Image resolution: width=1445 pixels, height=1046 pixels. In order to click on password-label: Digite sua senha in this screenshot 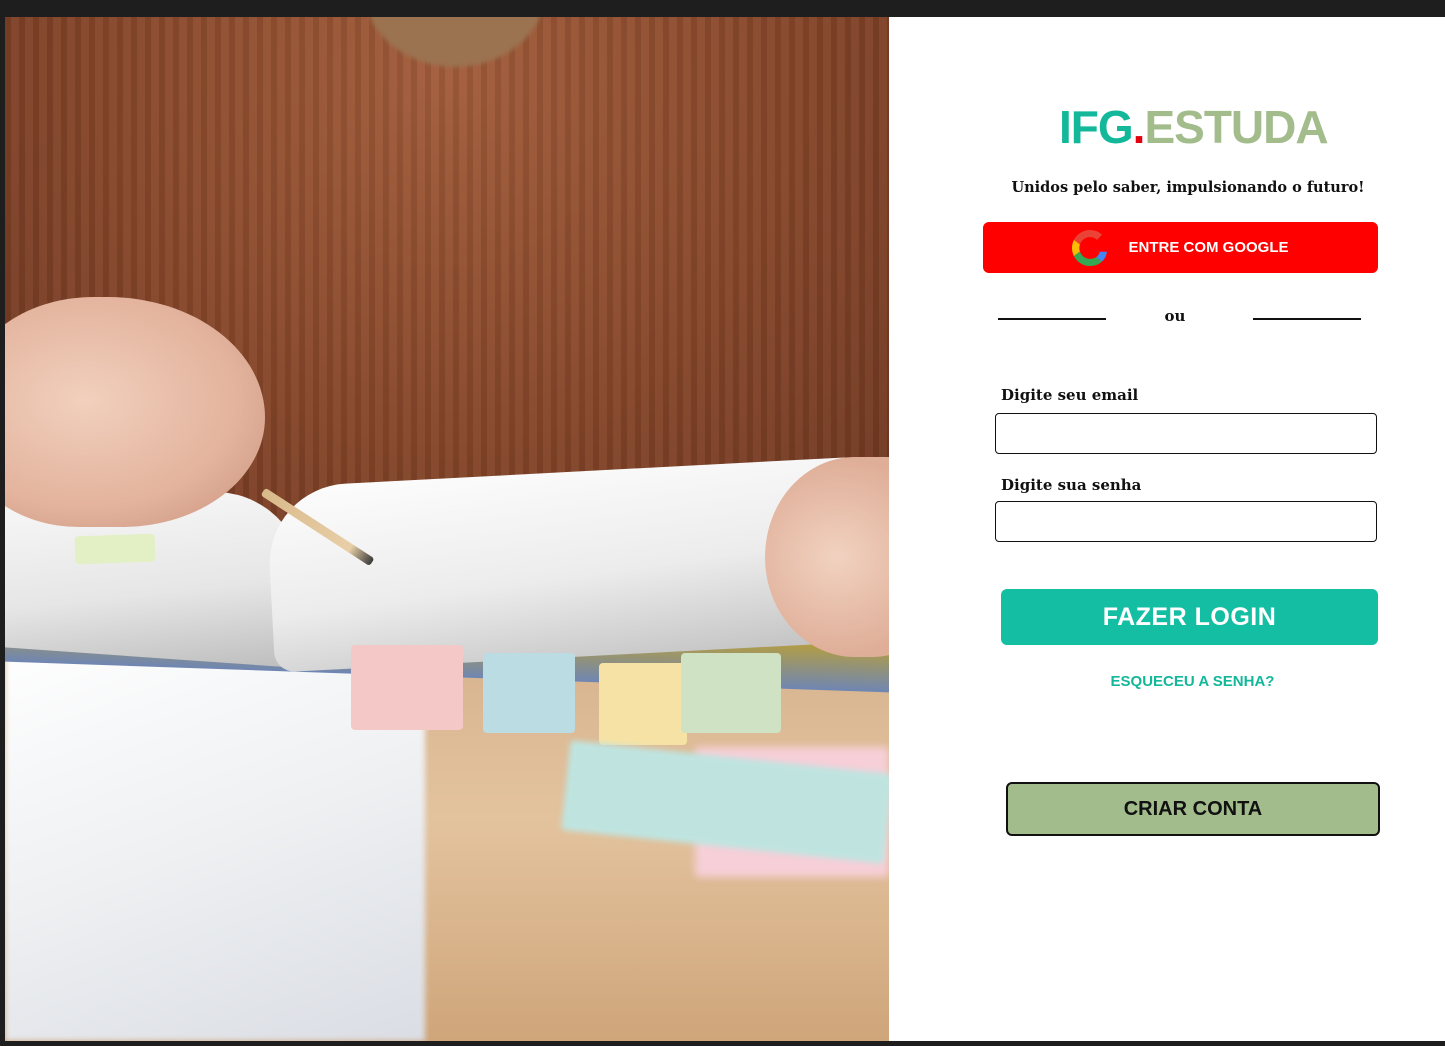, I will do `click(1071, 485)`.